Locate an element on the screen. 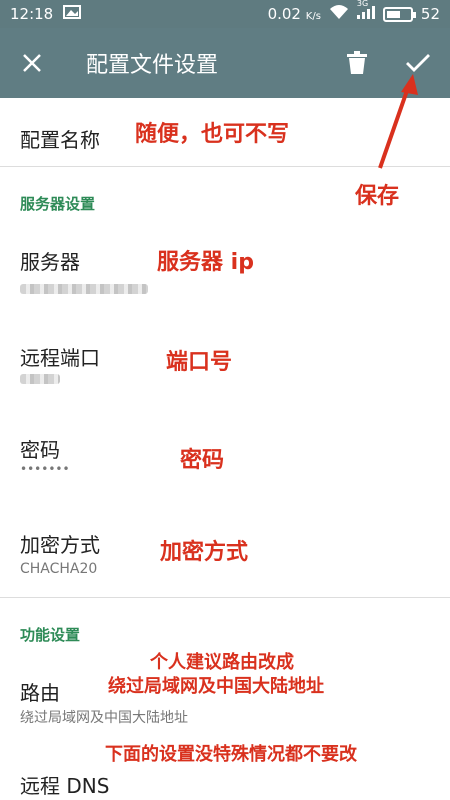 Image resolution: width=450 pixels, height=800 pixels. server-annotation: 服务器 ip is located at coordinates (205, 262).